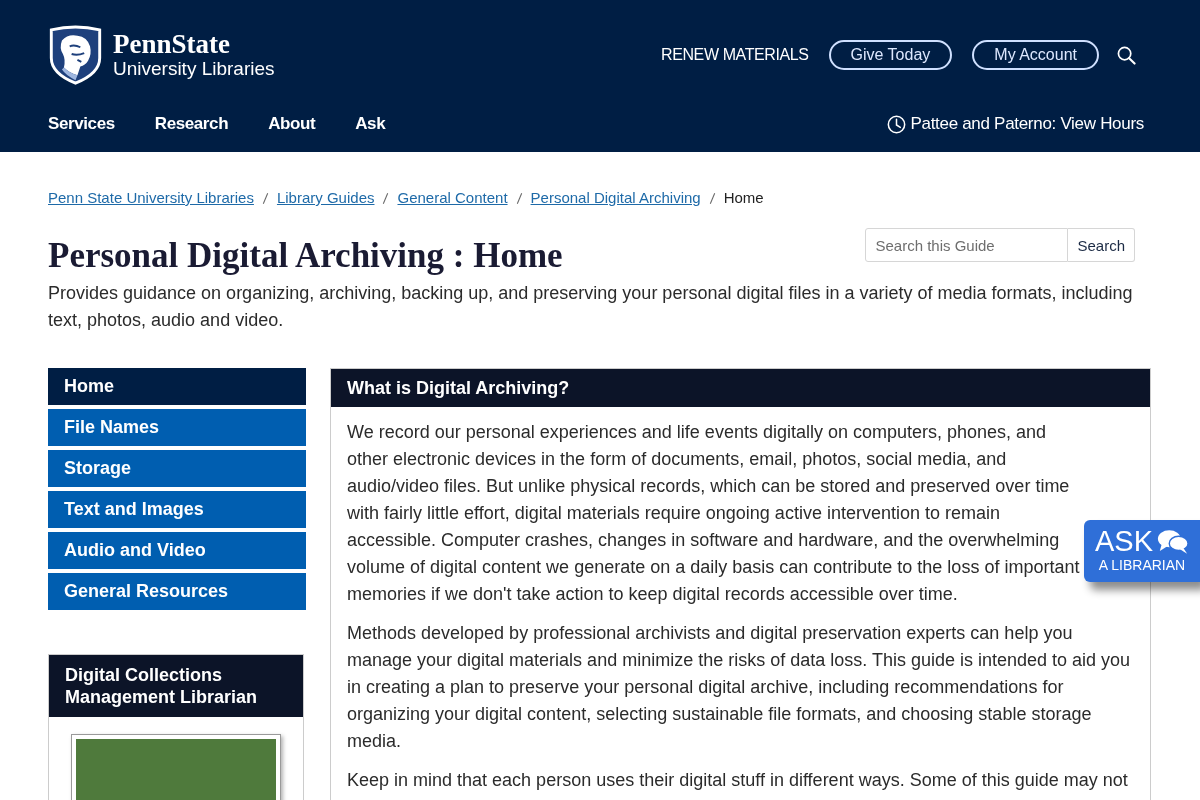  I want to click on content-box-title: What is Digital Archiving?, so click(740, 388).